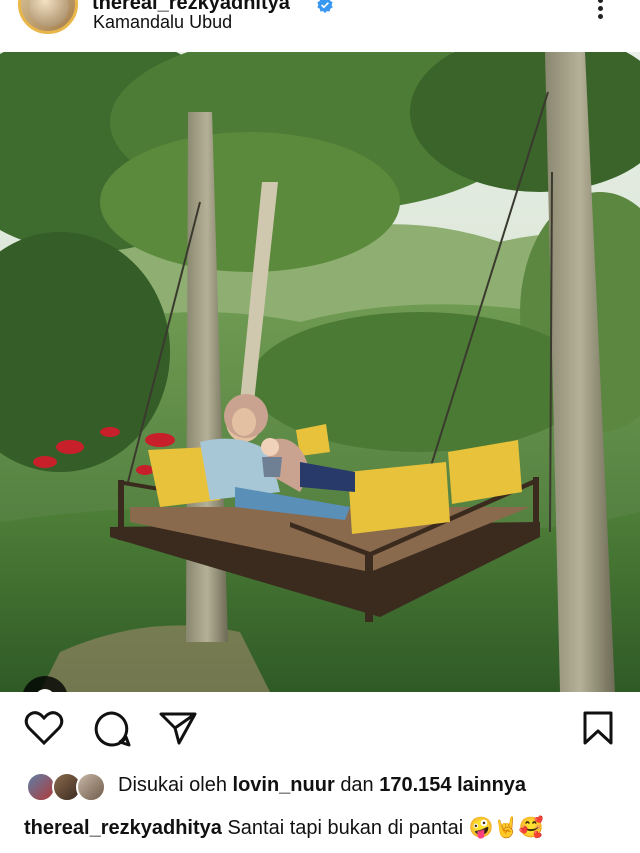 This screenshot has width=640, height=853. I want to click on liker-username: lovin_nuur, so click(284, 785).